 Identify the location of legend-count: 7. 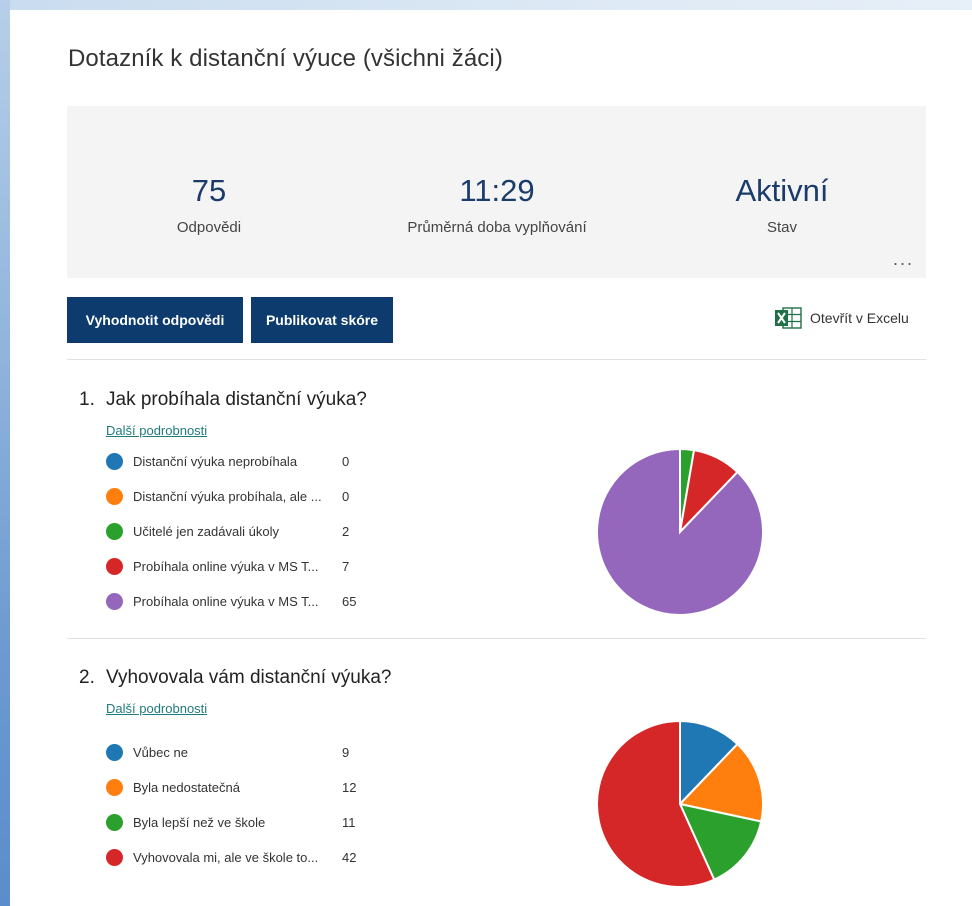
(346, 566).